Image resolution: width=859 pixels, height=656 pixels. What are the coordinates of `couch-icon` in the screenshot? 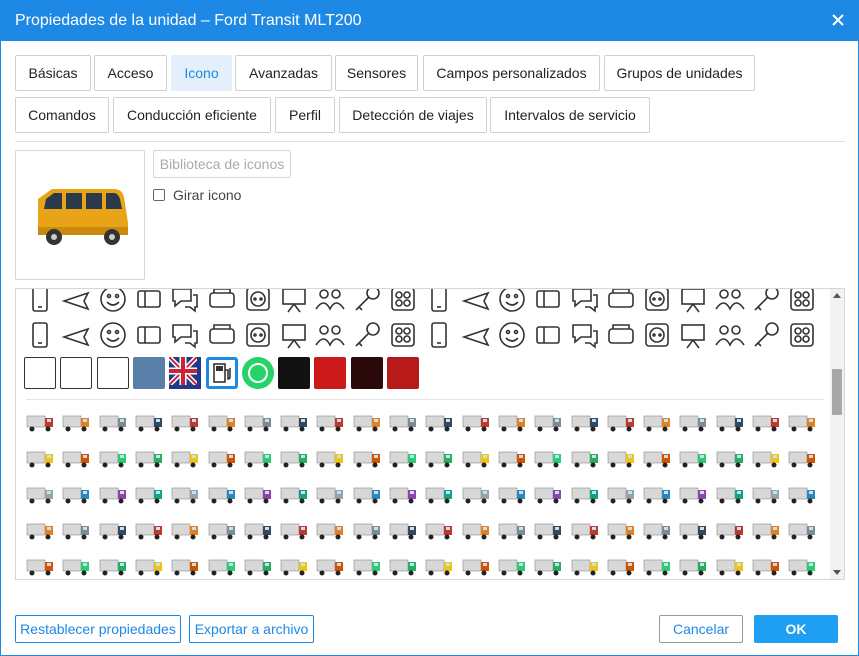 It's located at (222, 335).